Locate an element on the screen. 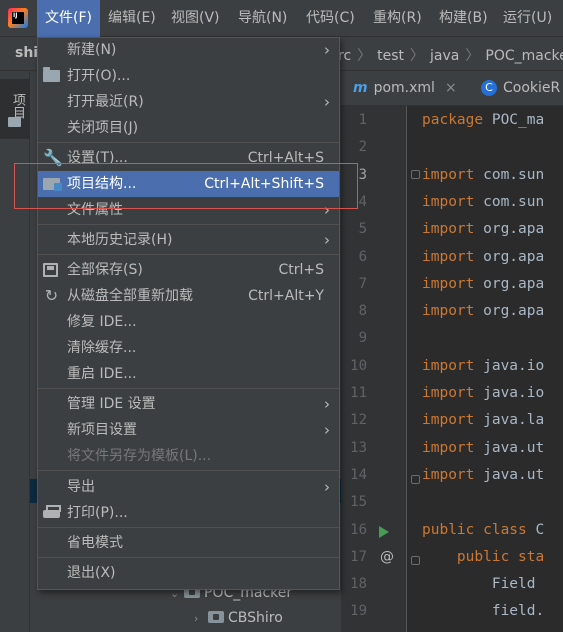 The width and height of the screenshot is (563, 632). project-tool-tab-label: 项目 is located at coordinates (17, 106).